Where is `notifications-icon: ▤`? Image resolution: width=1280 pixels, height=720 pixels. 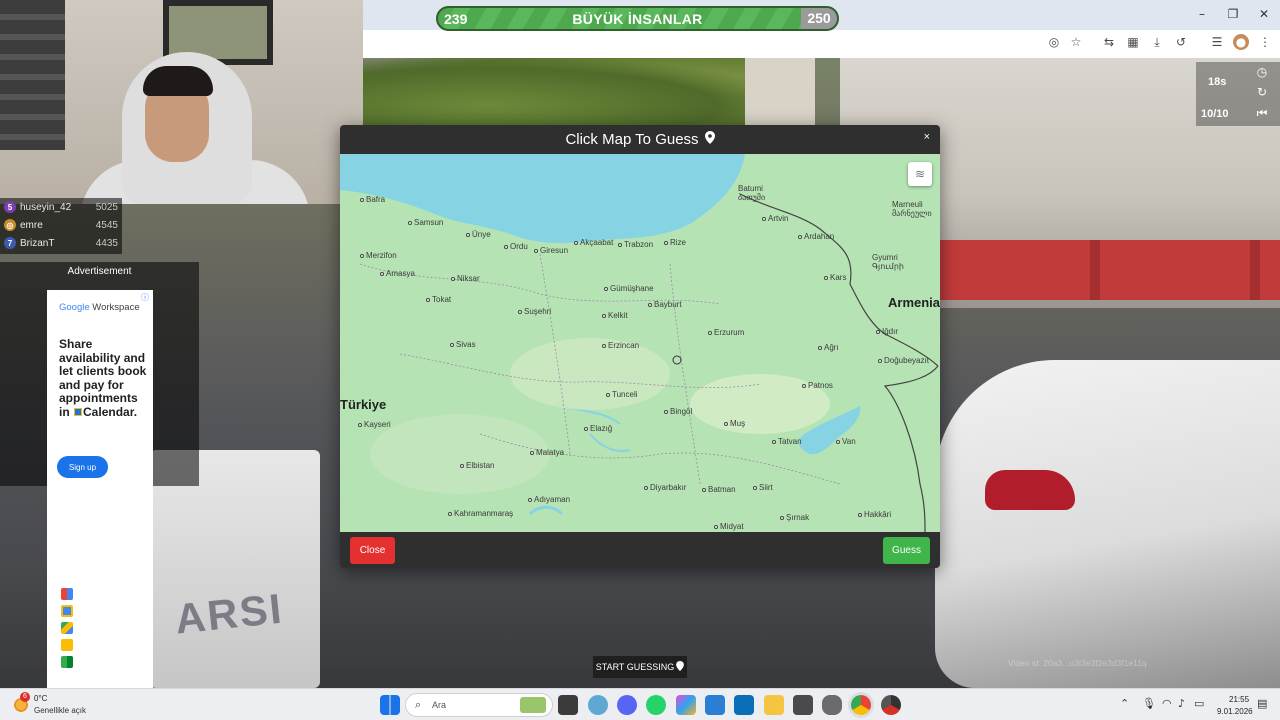
notifications-icon: ▤ is located at coordinates (1262, 703).